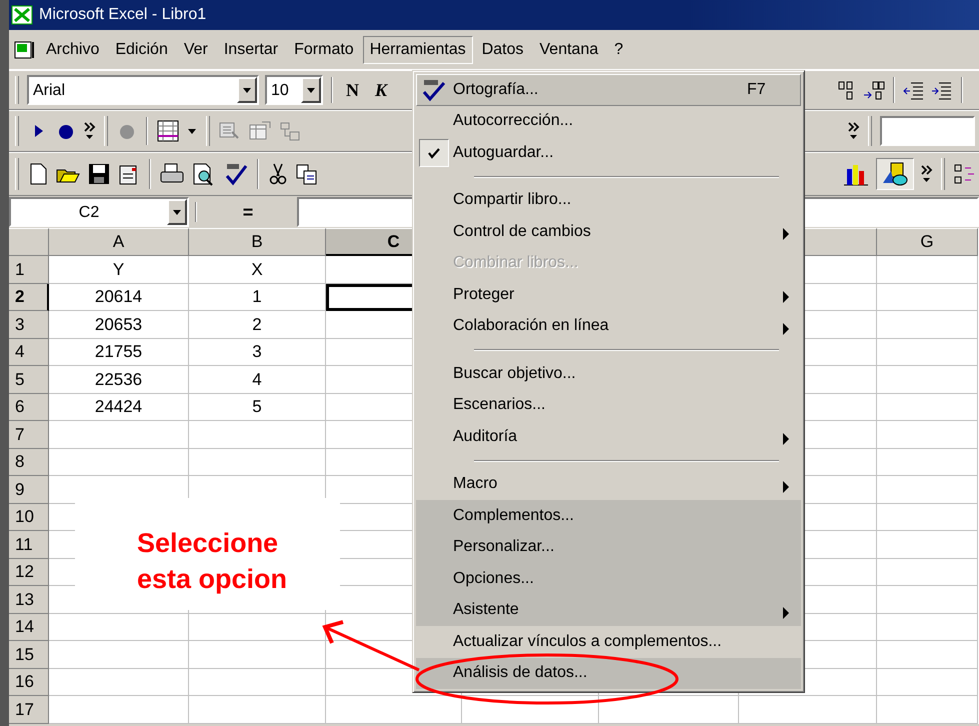 This screenshot has height=726, width=979. I want to click on annotation-text: Seleccione esta opcion, so click(212, 561).